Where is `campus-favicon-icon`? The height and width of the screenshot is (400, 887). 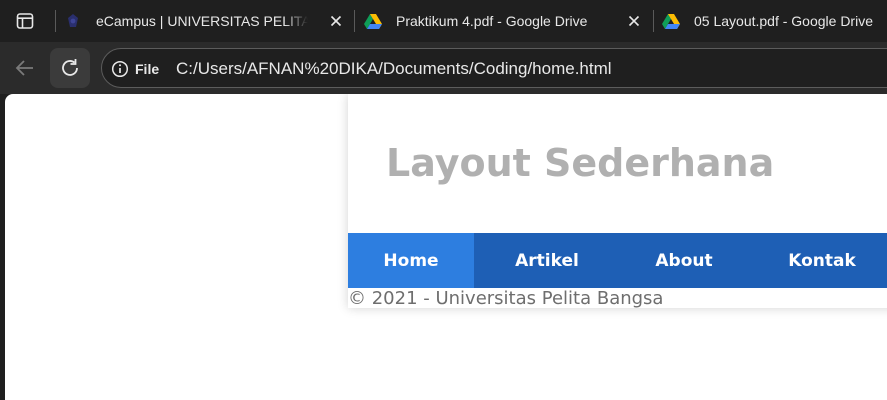 campus-favicon-icon is located at coordinates (73, 21).